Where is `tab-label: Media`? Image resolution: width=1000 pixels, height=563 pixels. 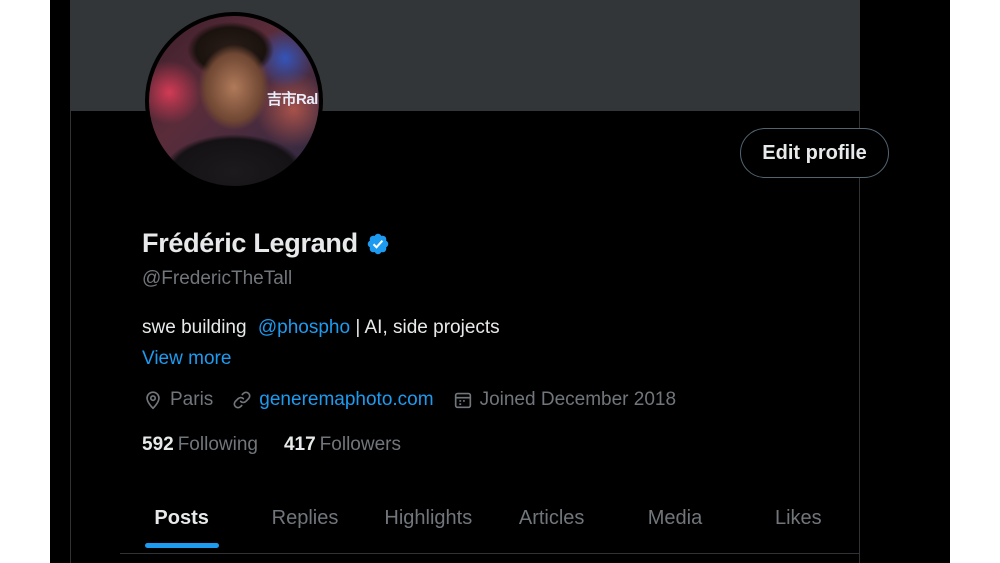
tab-label: Media is located at coordinates (675, 517).